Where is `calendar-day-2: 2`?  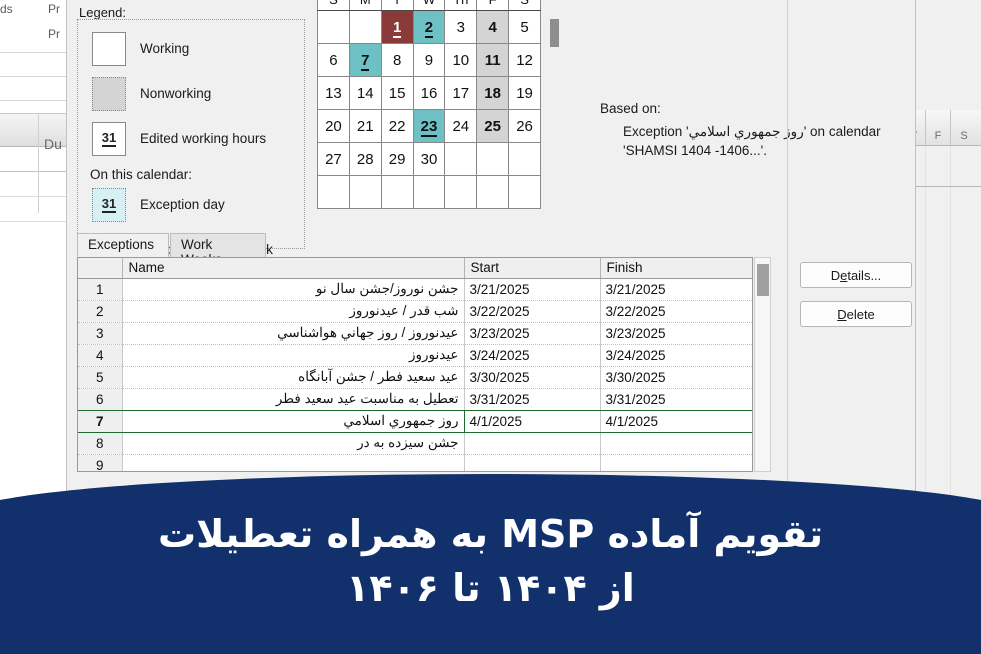
calendar-day-2: 2 is located at coordinates (429, 27).